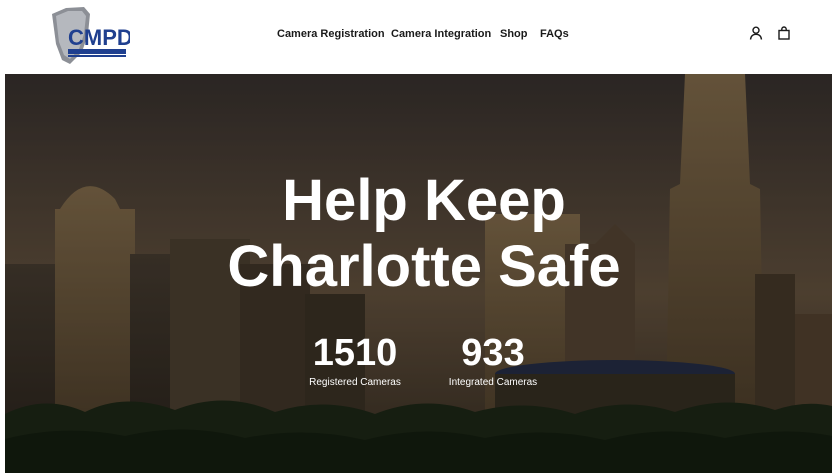 This screenshot has width=832, height=473. I want to click on stat-registered-cameras: 1510 Registered Cameras, so click(355, 361).